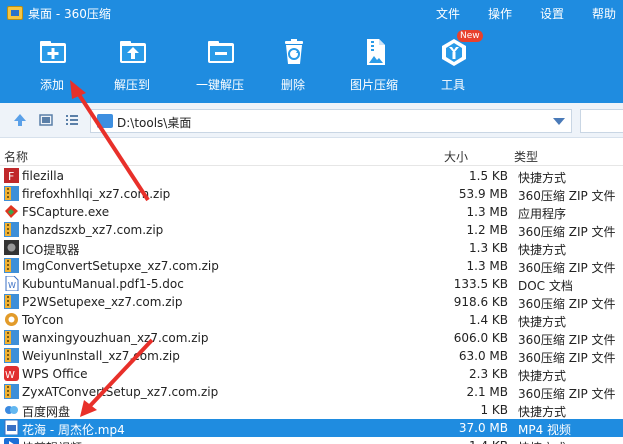  I want to click on tools-button: 工具 New, so click(453, 63).